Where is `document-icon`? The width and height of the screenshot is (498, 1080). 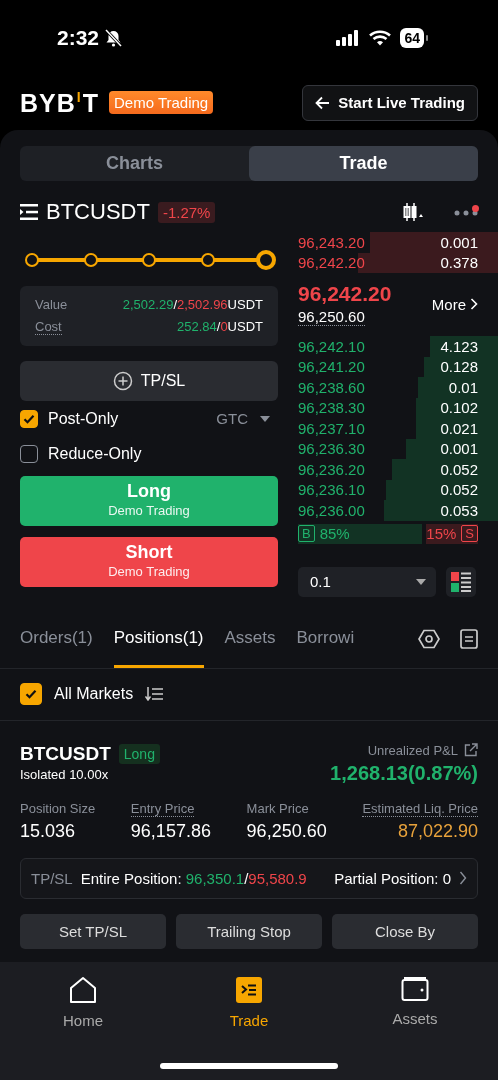
document-icon is located at coordinates (469, 639).